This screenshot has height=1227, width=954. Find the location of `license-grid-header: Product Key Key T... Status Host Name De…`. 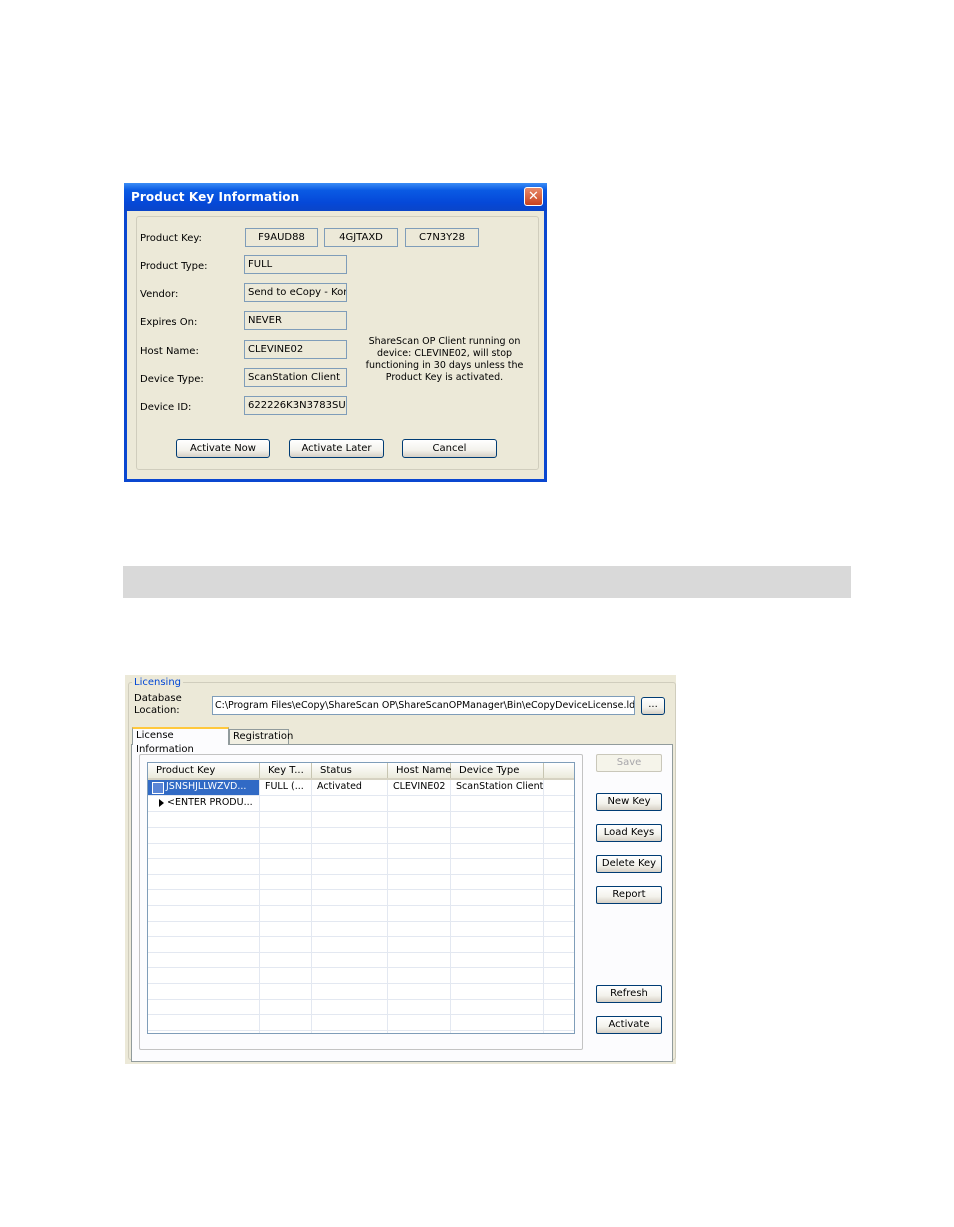

license-grid-header: Product Key Key T... Status Host Name De… is located at coordinates (361, 771).